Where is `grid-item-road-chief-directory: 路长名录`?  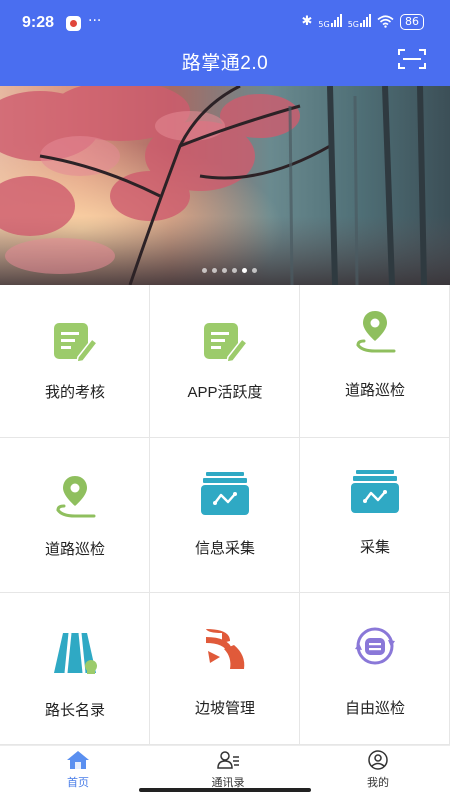
grid-item-road-chief-directory: 路长名录 is located at coordinates (75, 669).